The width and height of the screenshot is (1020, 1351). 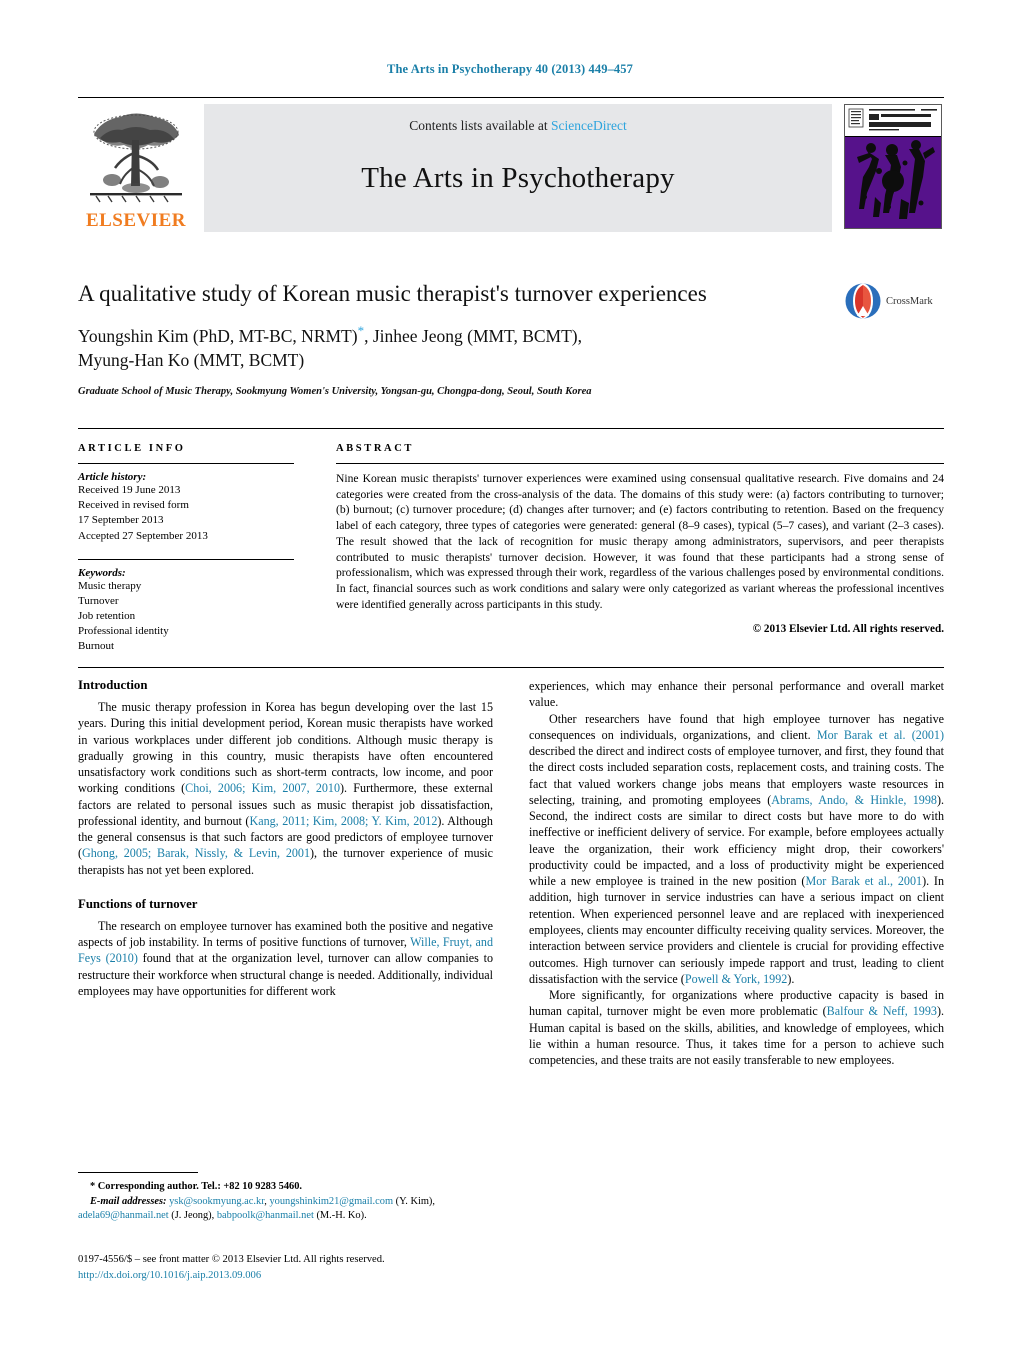 What do you see at coordinates (96, 646) in the screenshot?
I see `keyword-item: Burnout` at bounding box center [96, 646].